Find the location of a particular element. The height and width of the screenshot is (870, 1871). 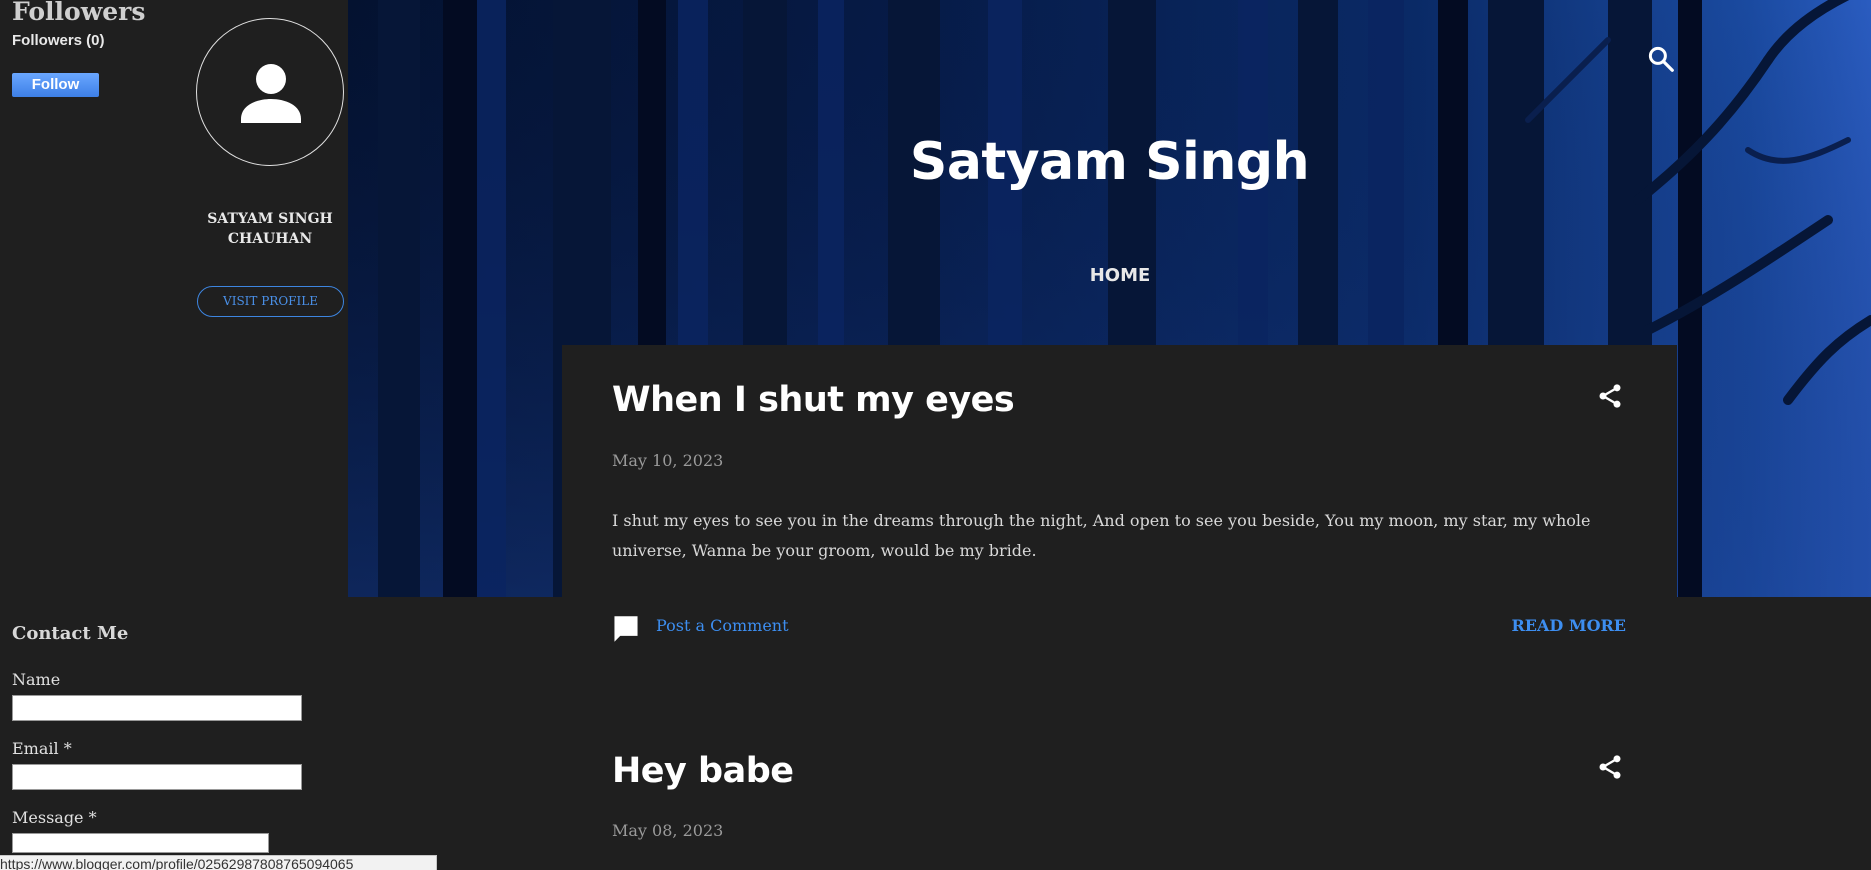

nav-home-link: HOME is located at coordinates (1120, 275).